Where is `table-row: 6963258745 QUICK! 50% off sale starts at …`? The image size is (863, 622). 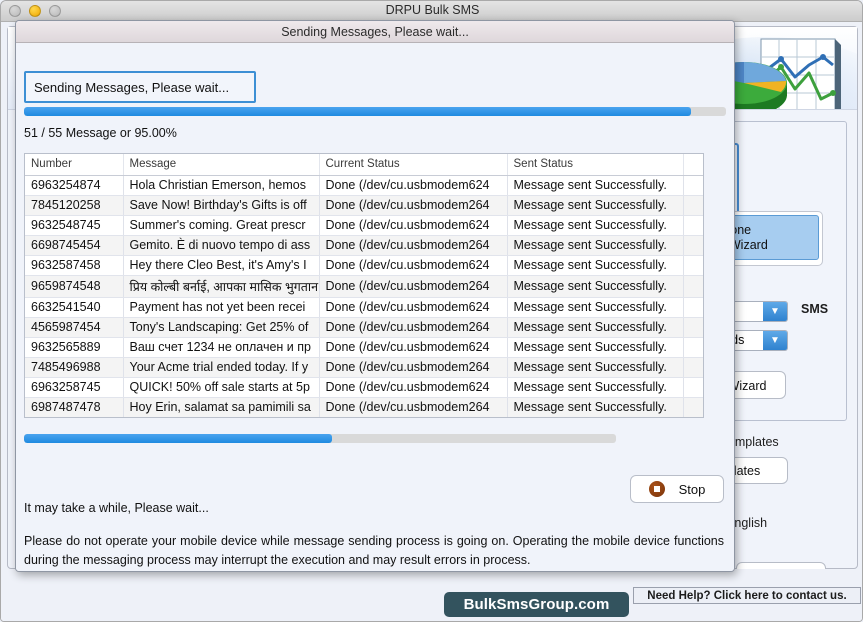 table-row: 6963258745 QUICK! 50% off sale starts at … is located at coordinates (364, 387).